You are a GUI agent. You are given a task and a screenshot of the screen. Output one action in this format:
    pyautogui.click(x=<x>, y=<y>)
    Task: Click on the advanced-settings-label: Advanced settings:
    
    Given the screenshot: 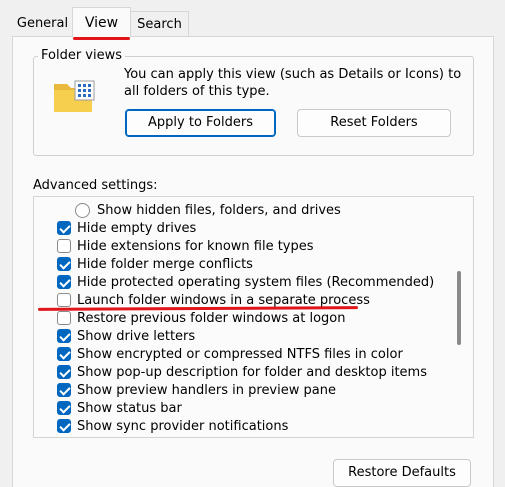 What is the action you would take?
    pyautogui.click(x=95, y=185)
    